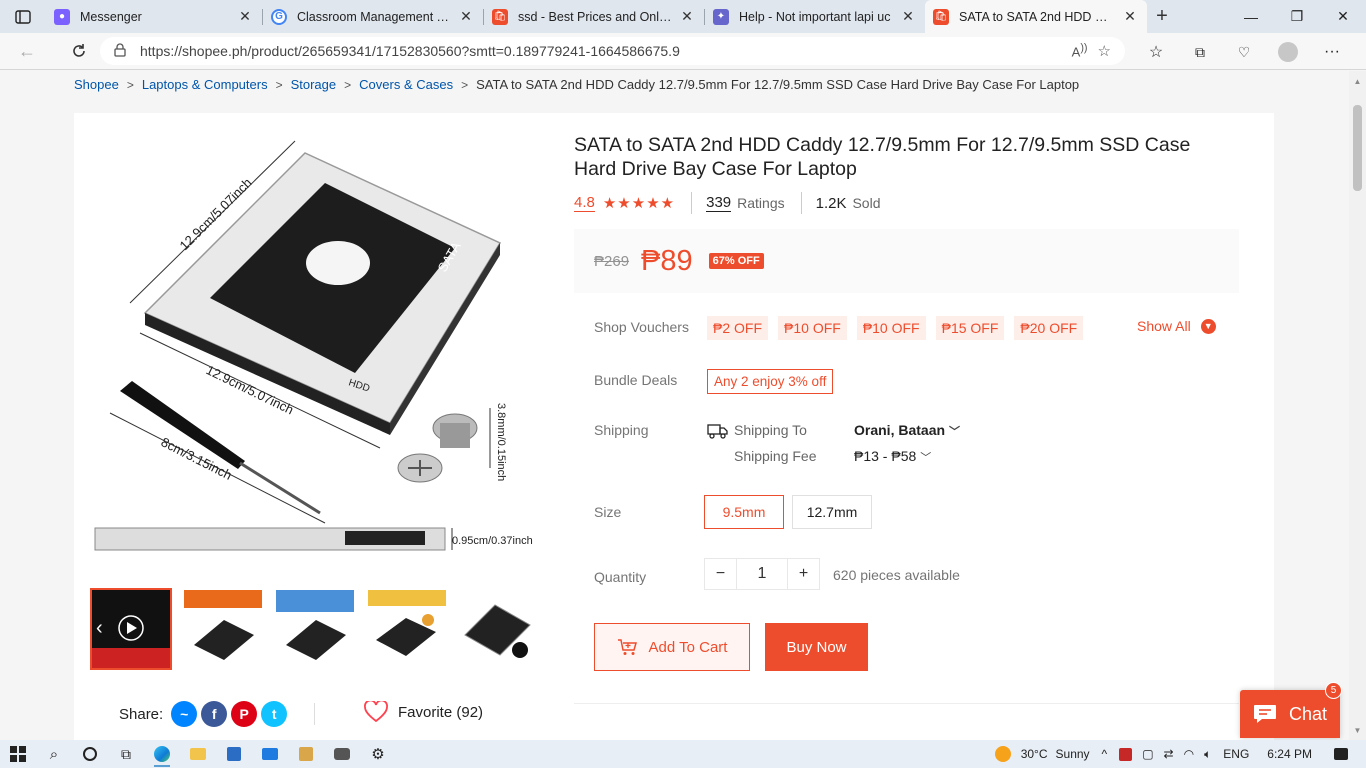 This screenshot has height=768, width=1366. What do you see at coordinates (270, 754) in the screenshot?
I see `taskbar-mail` at bounding box center [270, 754].